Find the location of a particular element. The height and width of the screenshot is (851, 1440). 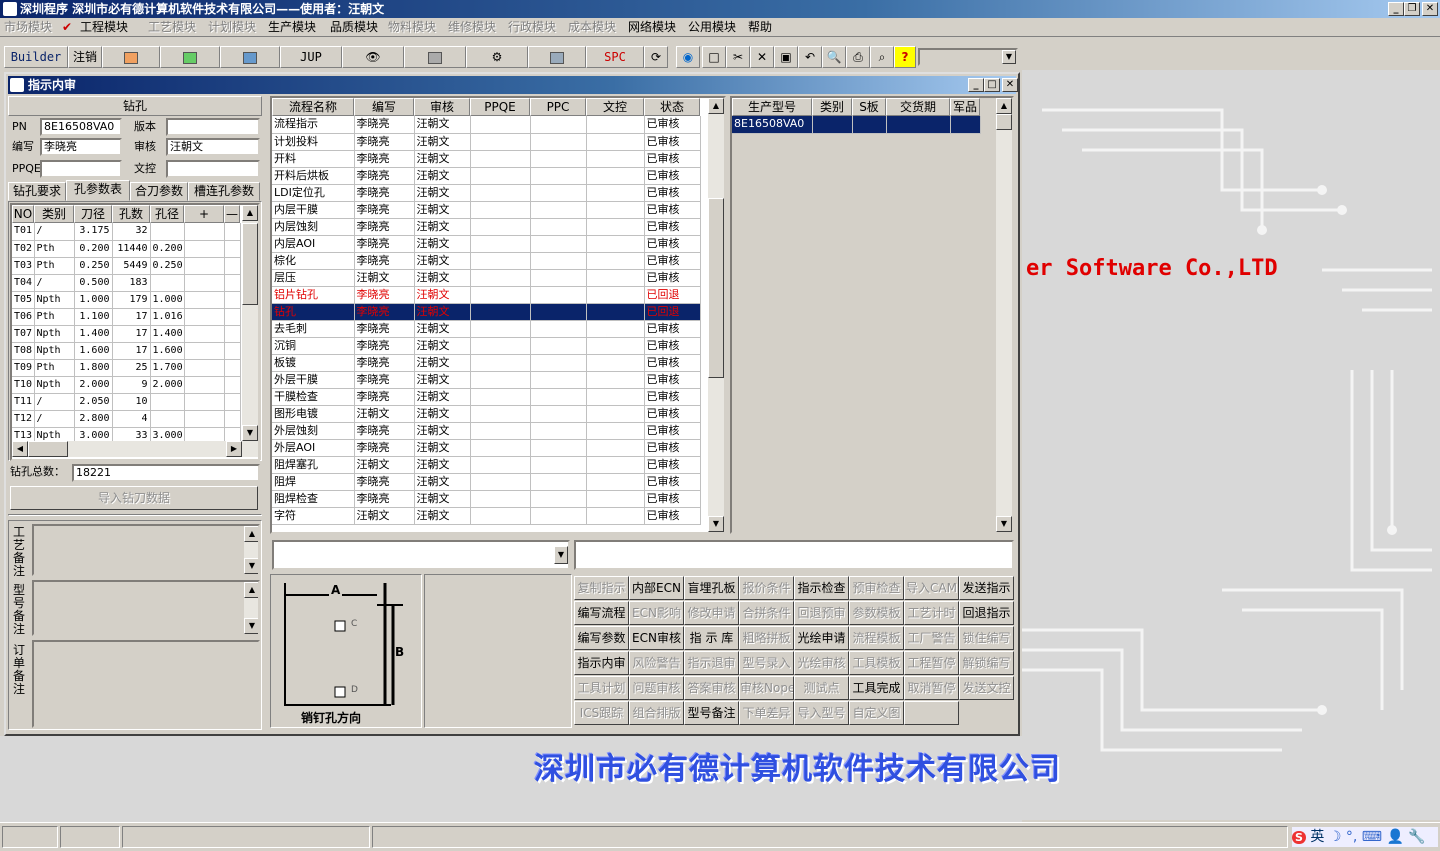

action-button is located at coordinates (931, 713).